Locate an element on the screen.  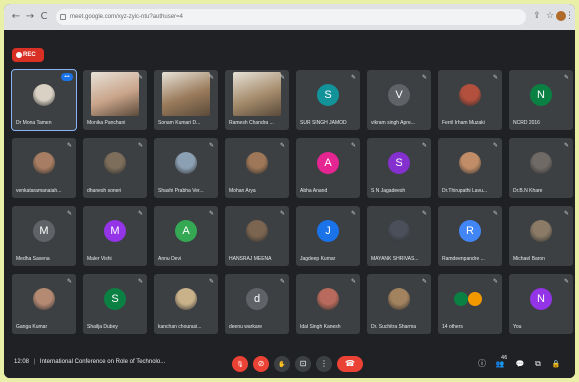
participant-tile: ✎ Dr.B.N Khare is located at coordinates (541, 168).